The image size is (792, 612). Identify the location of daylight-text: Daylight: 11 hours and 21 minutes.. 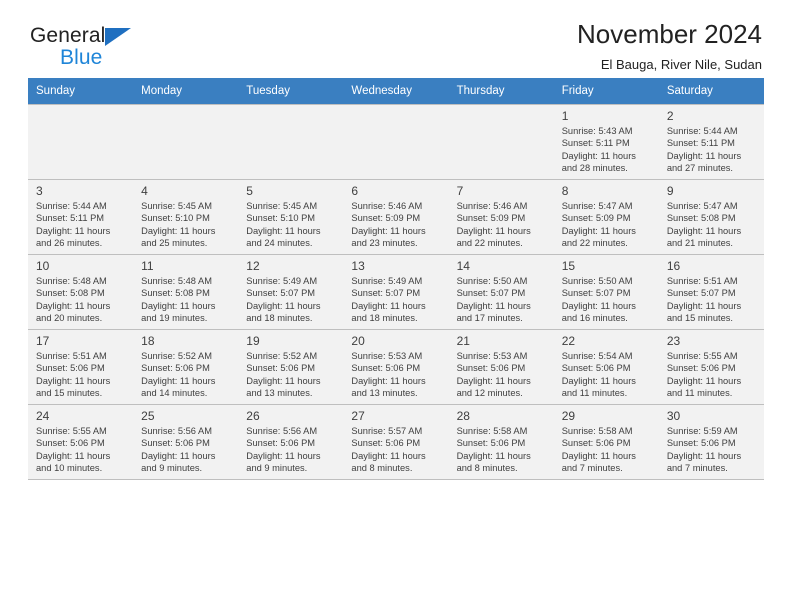
(704, 237).